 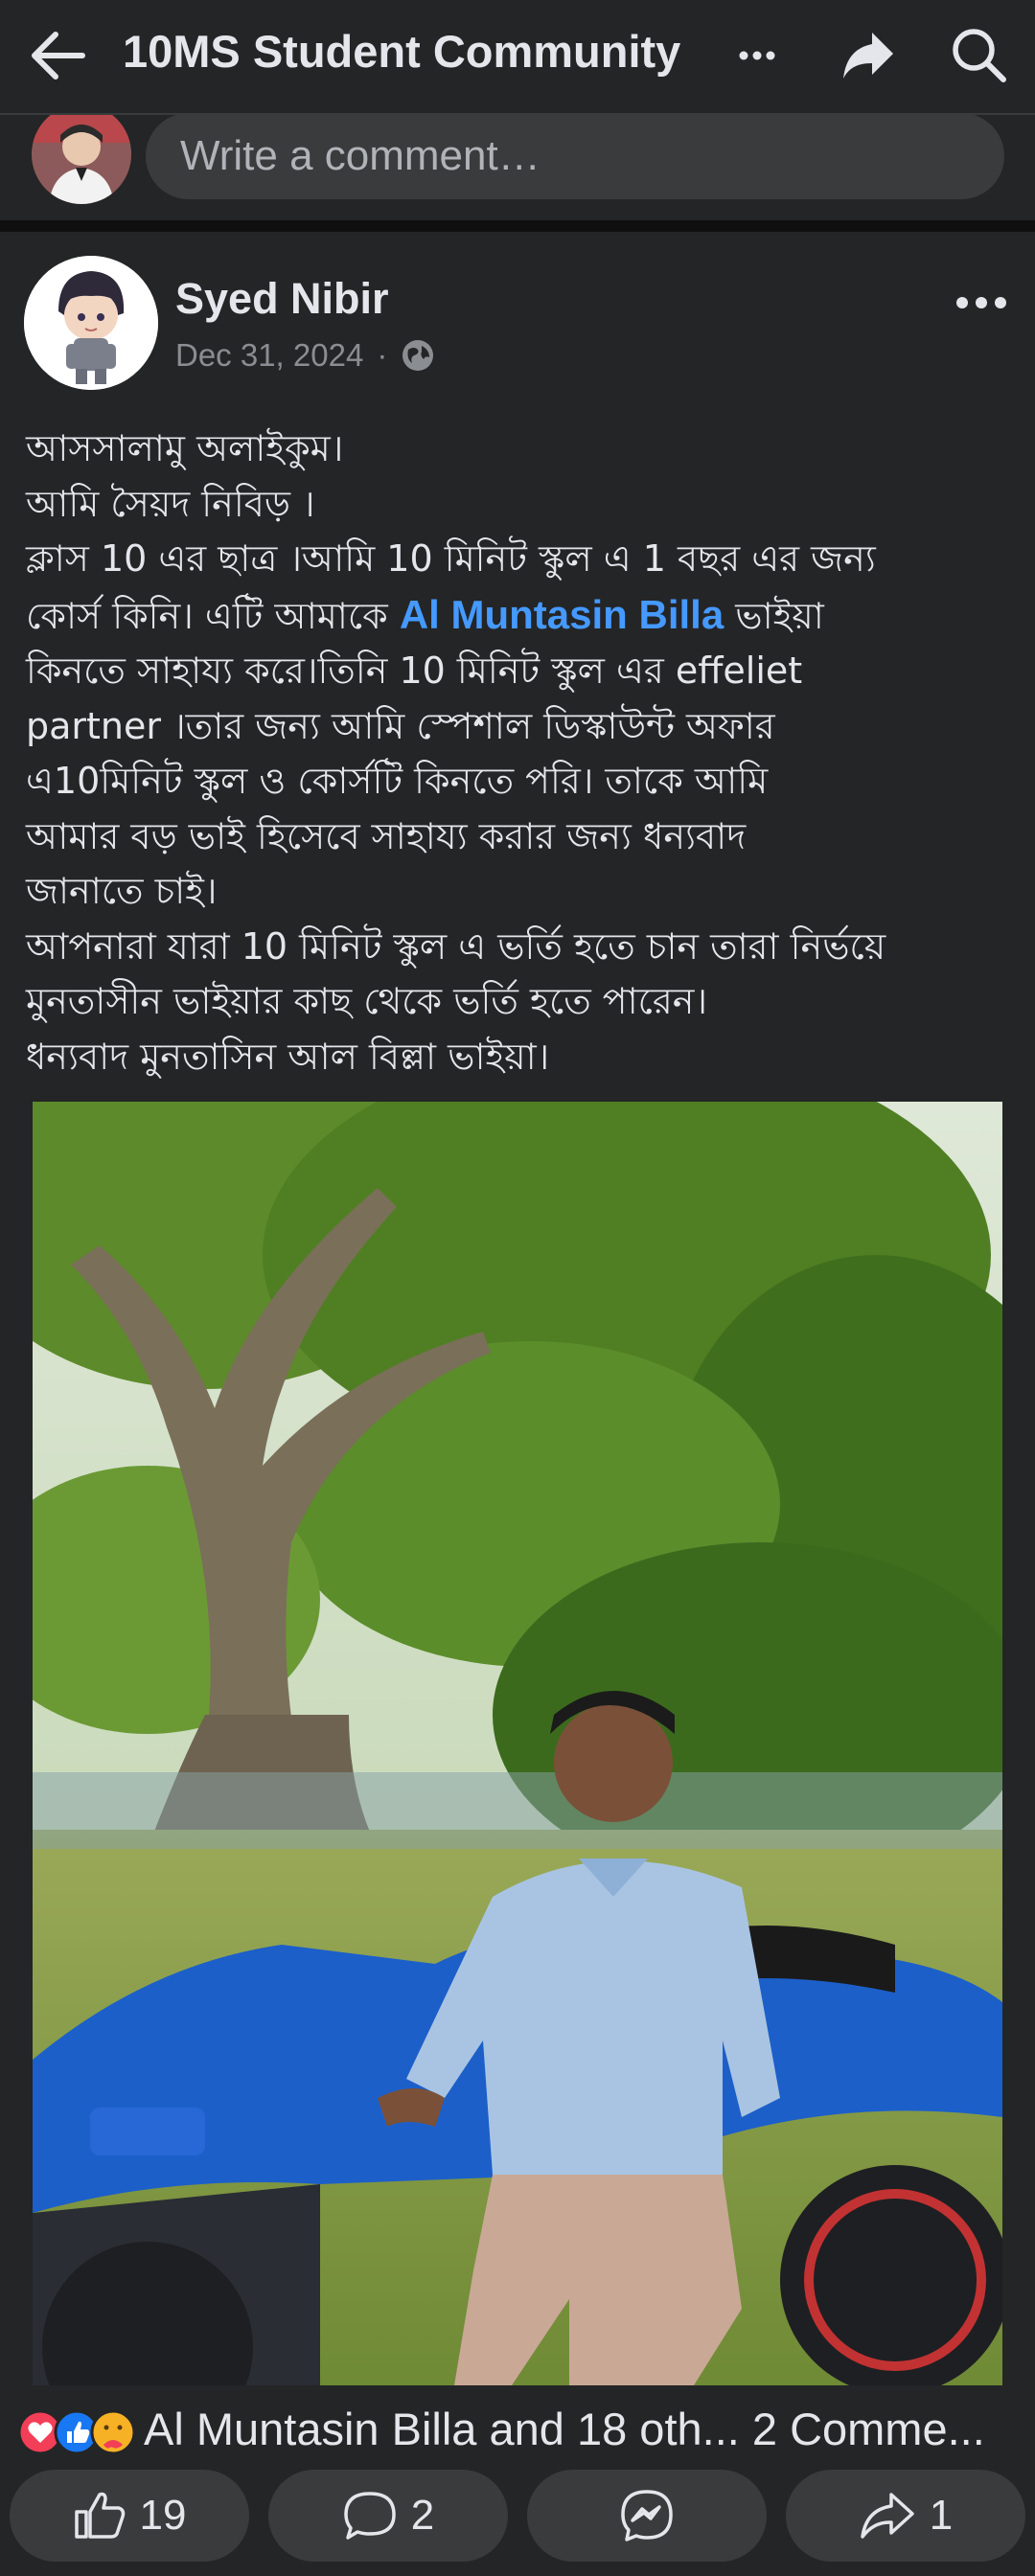 I want to click on post-line-part: কোর্স কিনি। এটি আমাকে, so click(x=213, y=615).